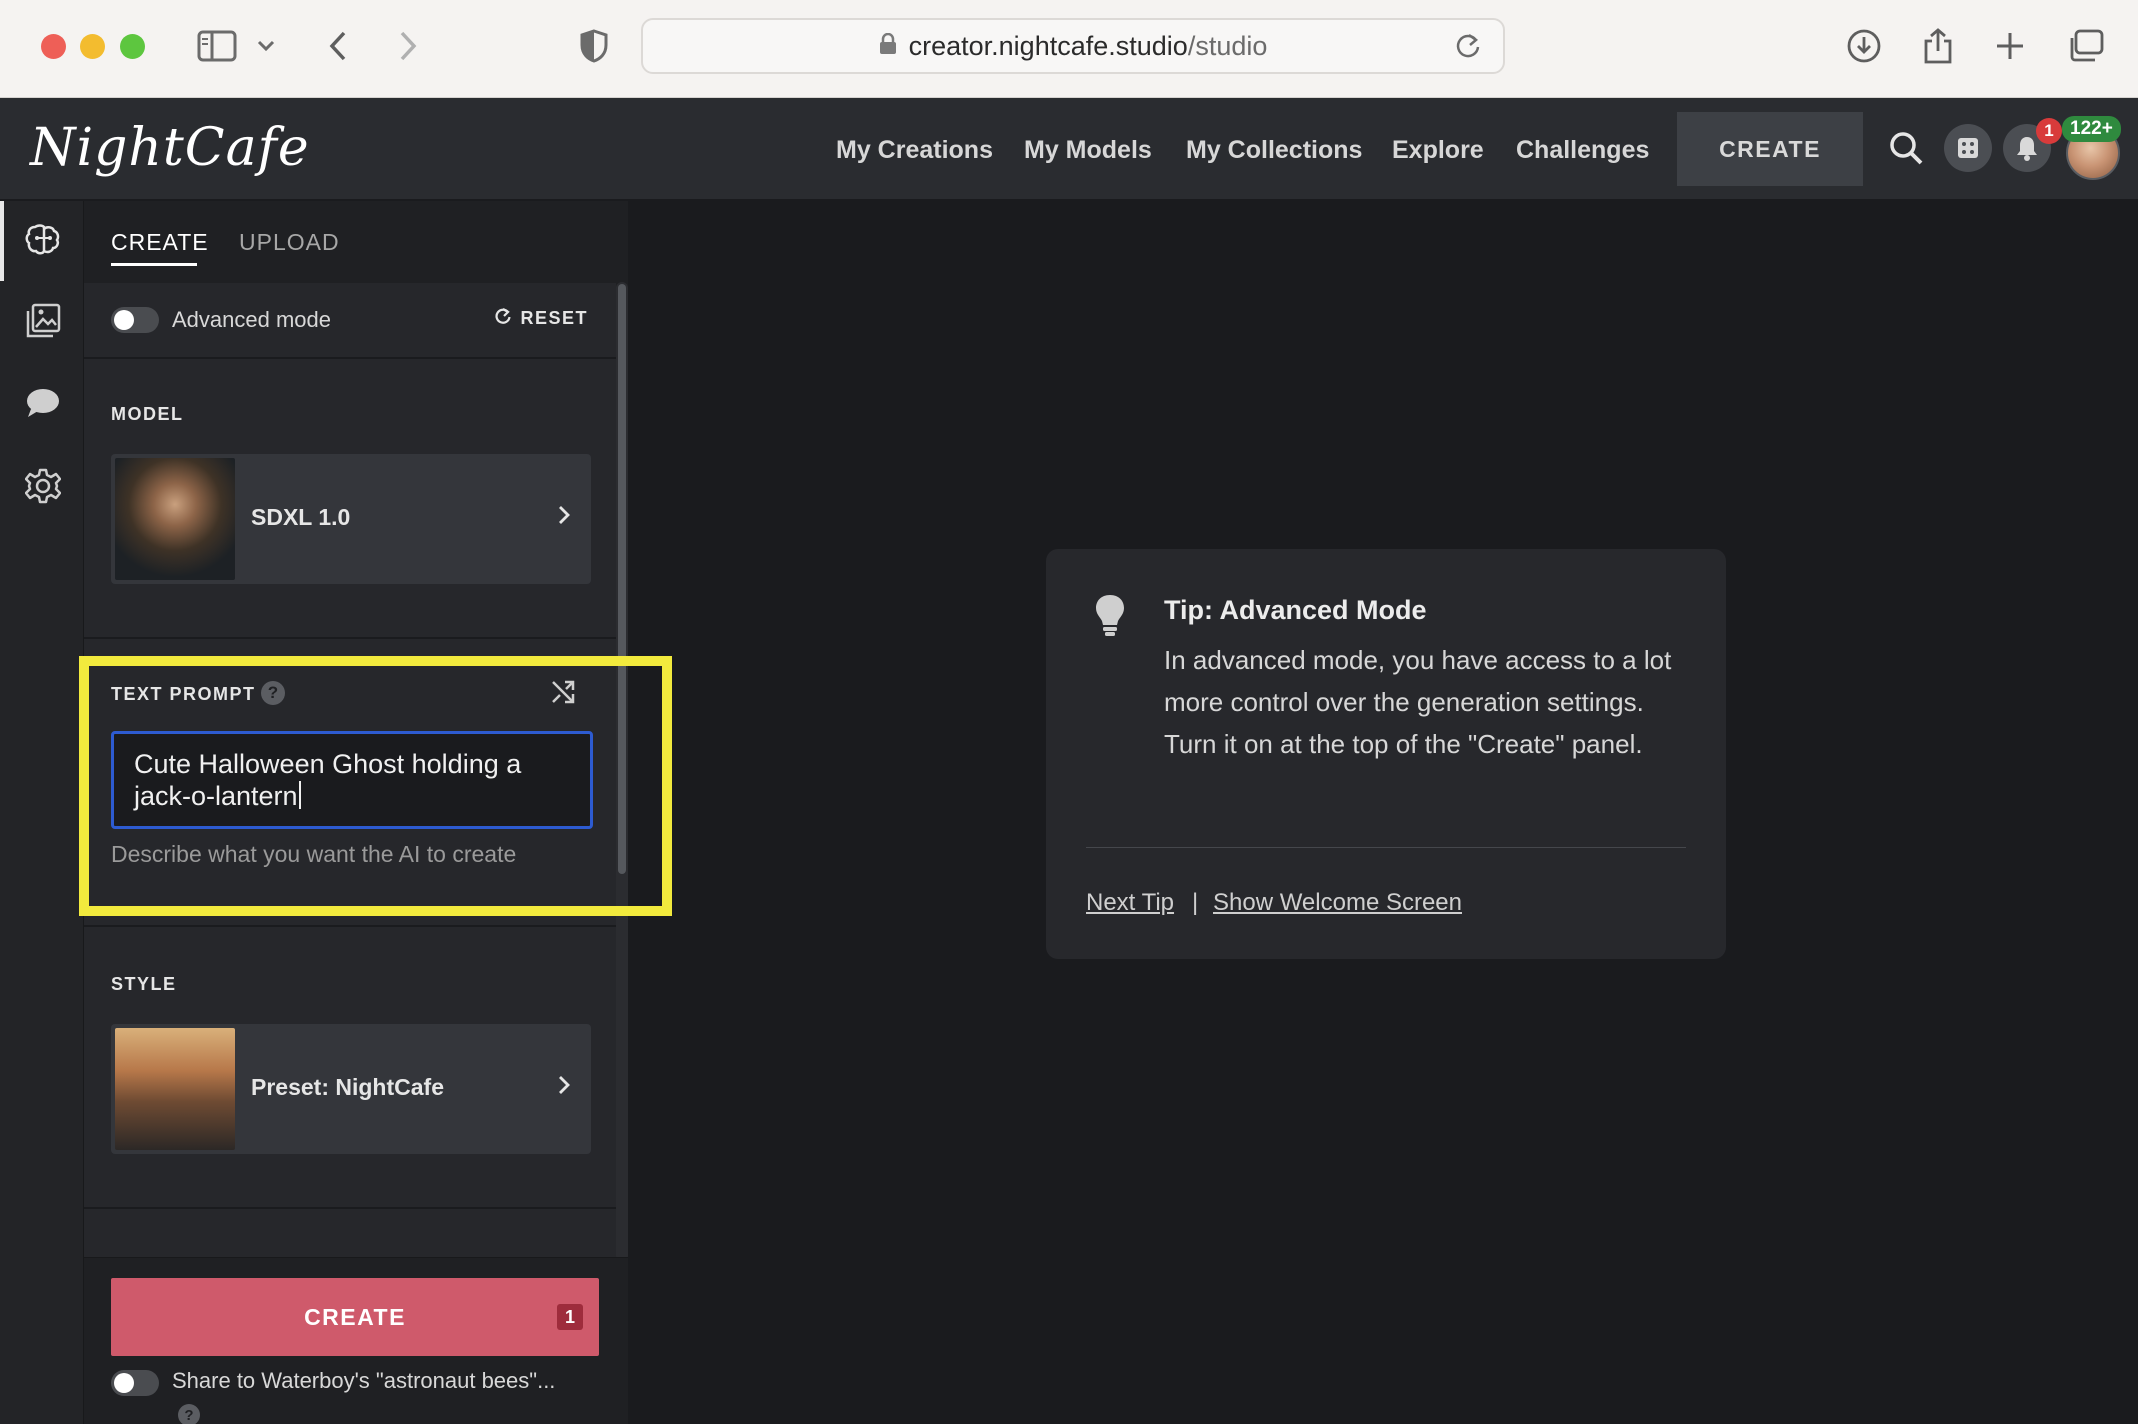 This screenshot has height=1424, width=2138. What do you see at coordinates (1130, 903) in the screenshot?
I see `next-tip-link: Next Tip` at bounding box center [1130, 903].